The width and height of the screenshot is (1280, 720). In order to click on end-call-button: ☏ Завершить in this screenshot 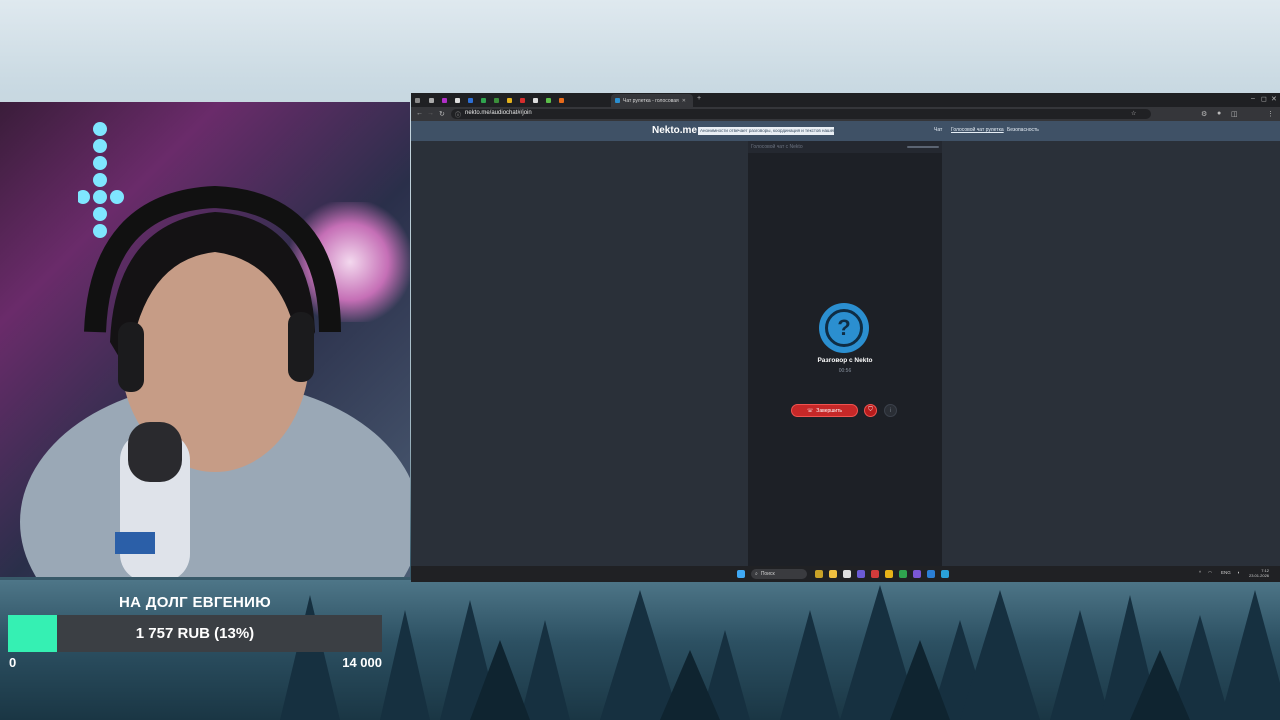, I will do `click(824, 410)`.